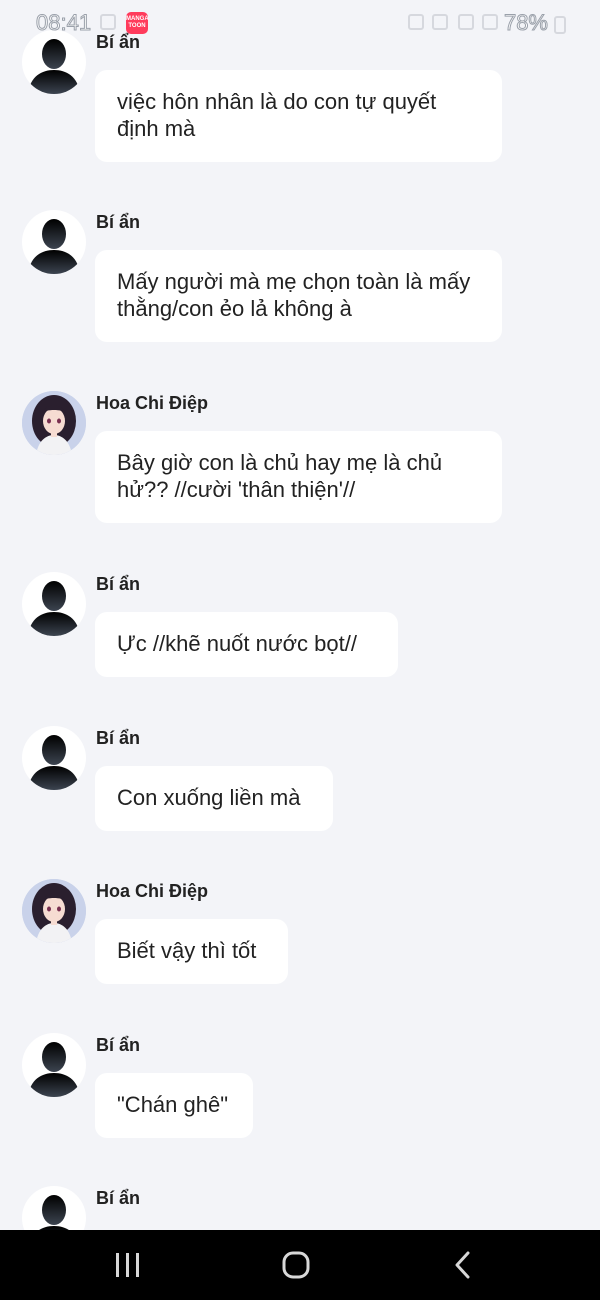  I want to click on signal-icon, so click(490, 22).